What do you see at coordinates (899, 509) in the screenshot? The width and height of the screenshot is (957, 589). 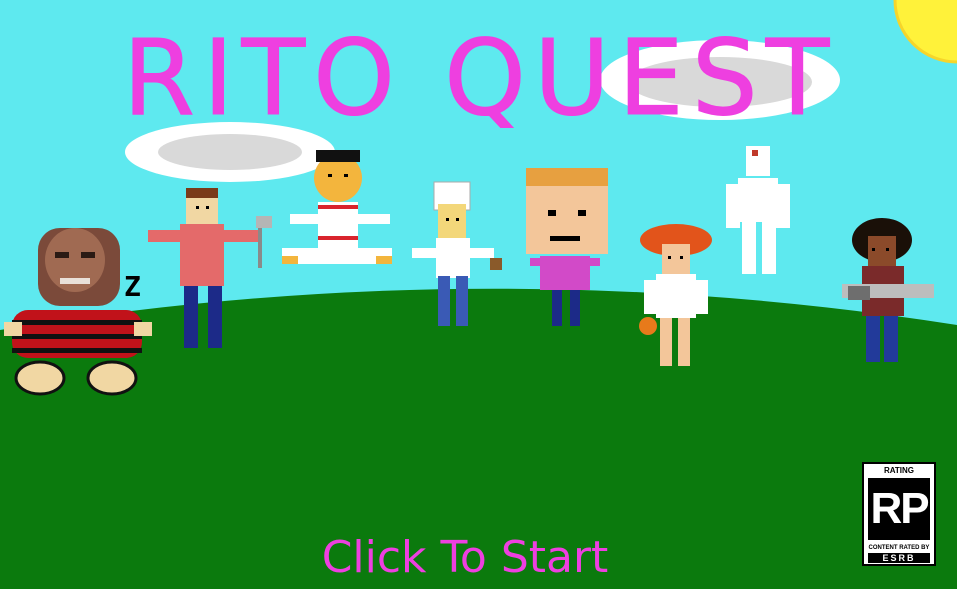 I see `rating-letters: RP` at bounding box center [899, 509].